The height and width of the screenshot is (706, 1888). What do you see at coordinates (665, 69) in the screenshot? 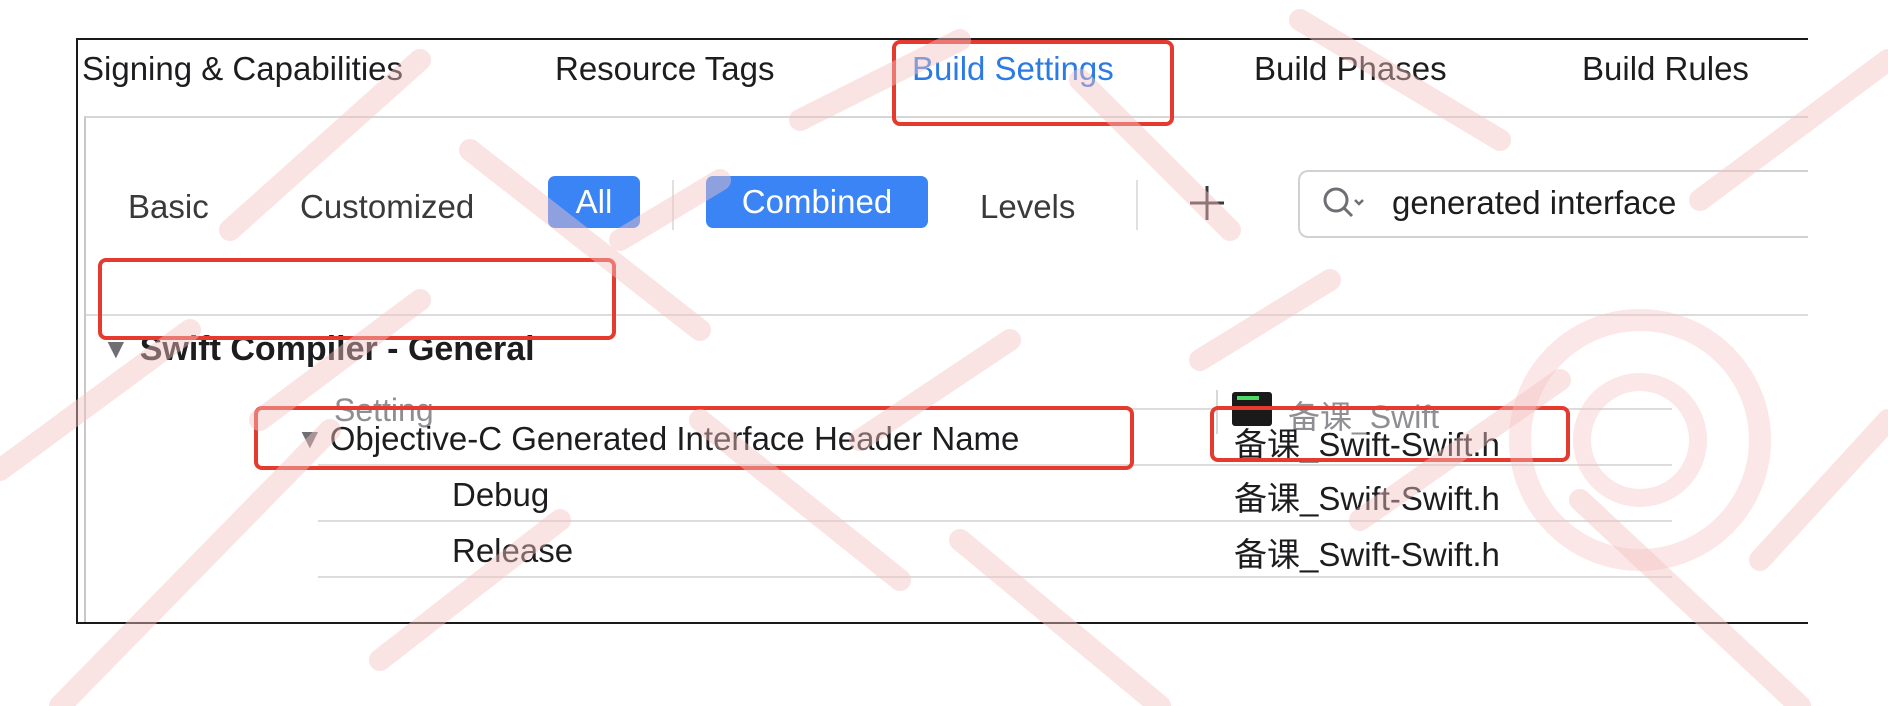
I see `tab-resource-tags: Resource Tags` at bounding box center [665, 69].